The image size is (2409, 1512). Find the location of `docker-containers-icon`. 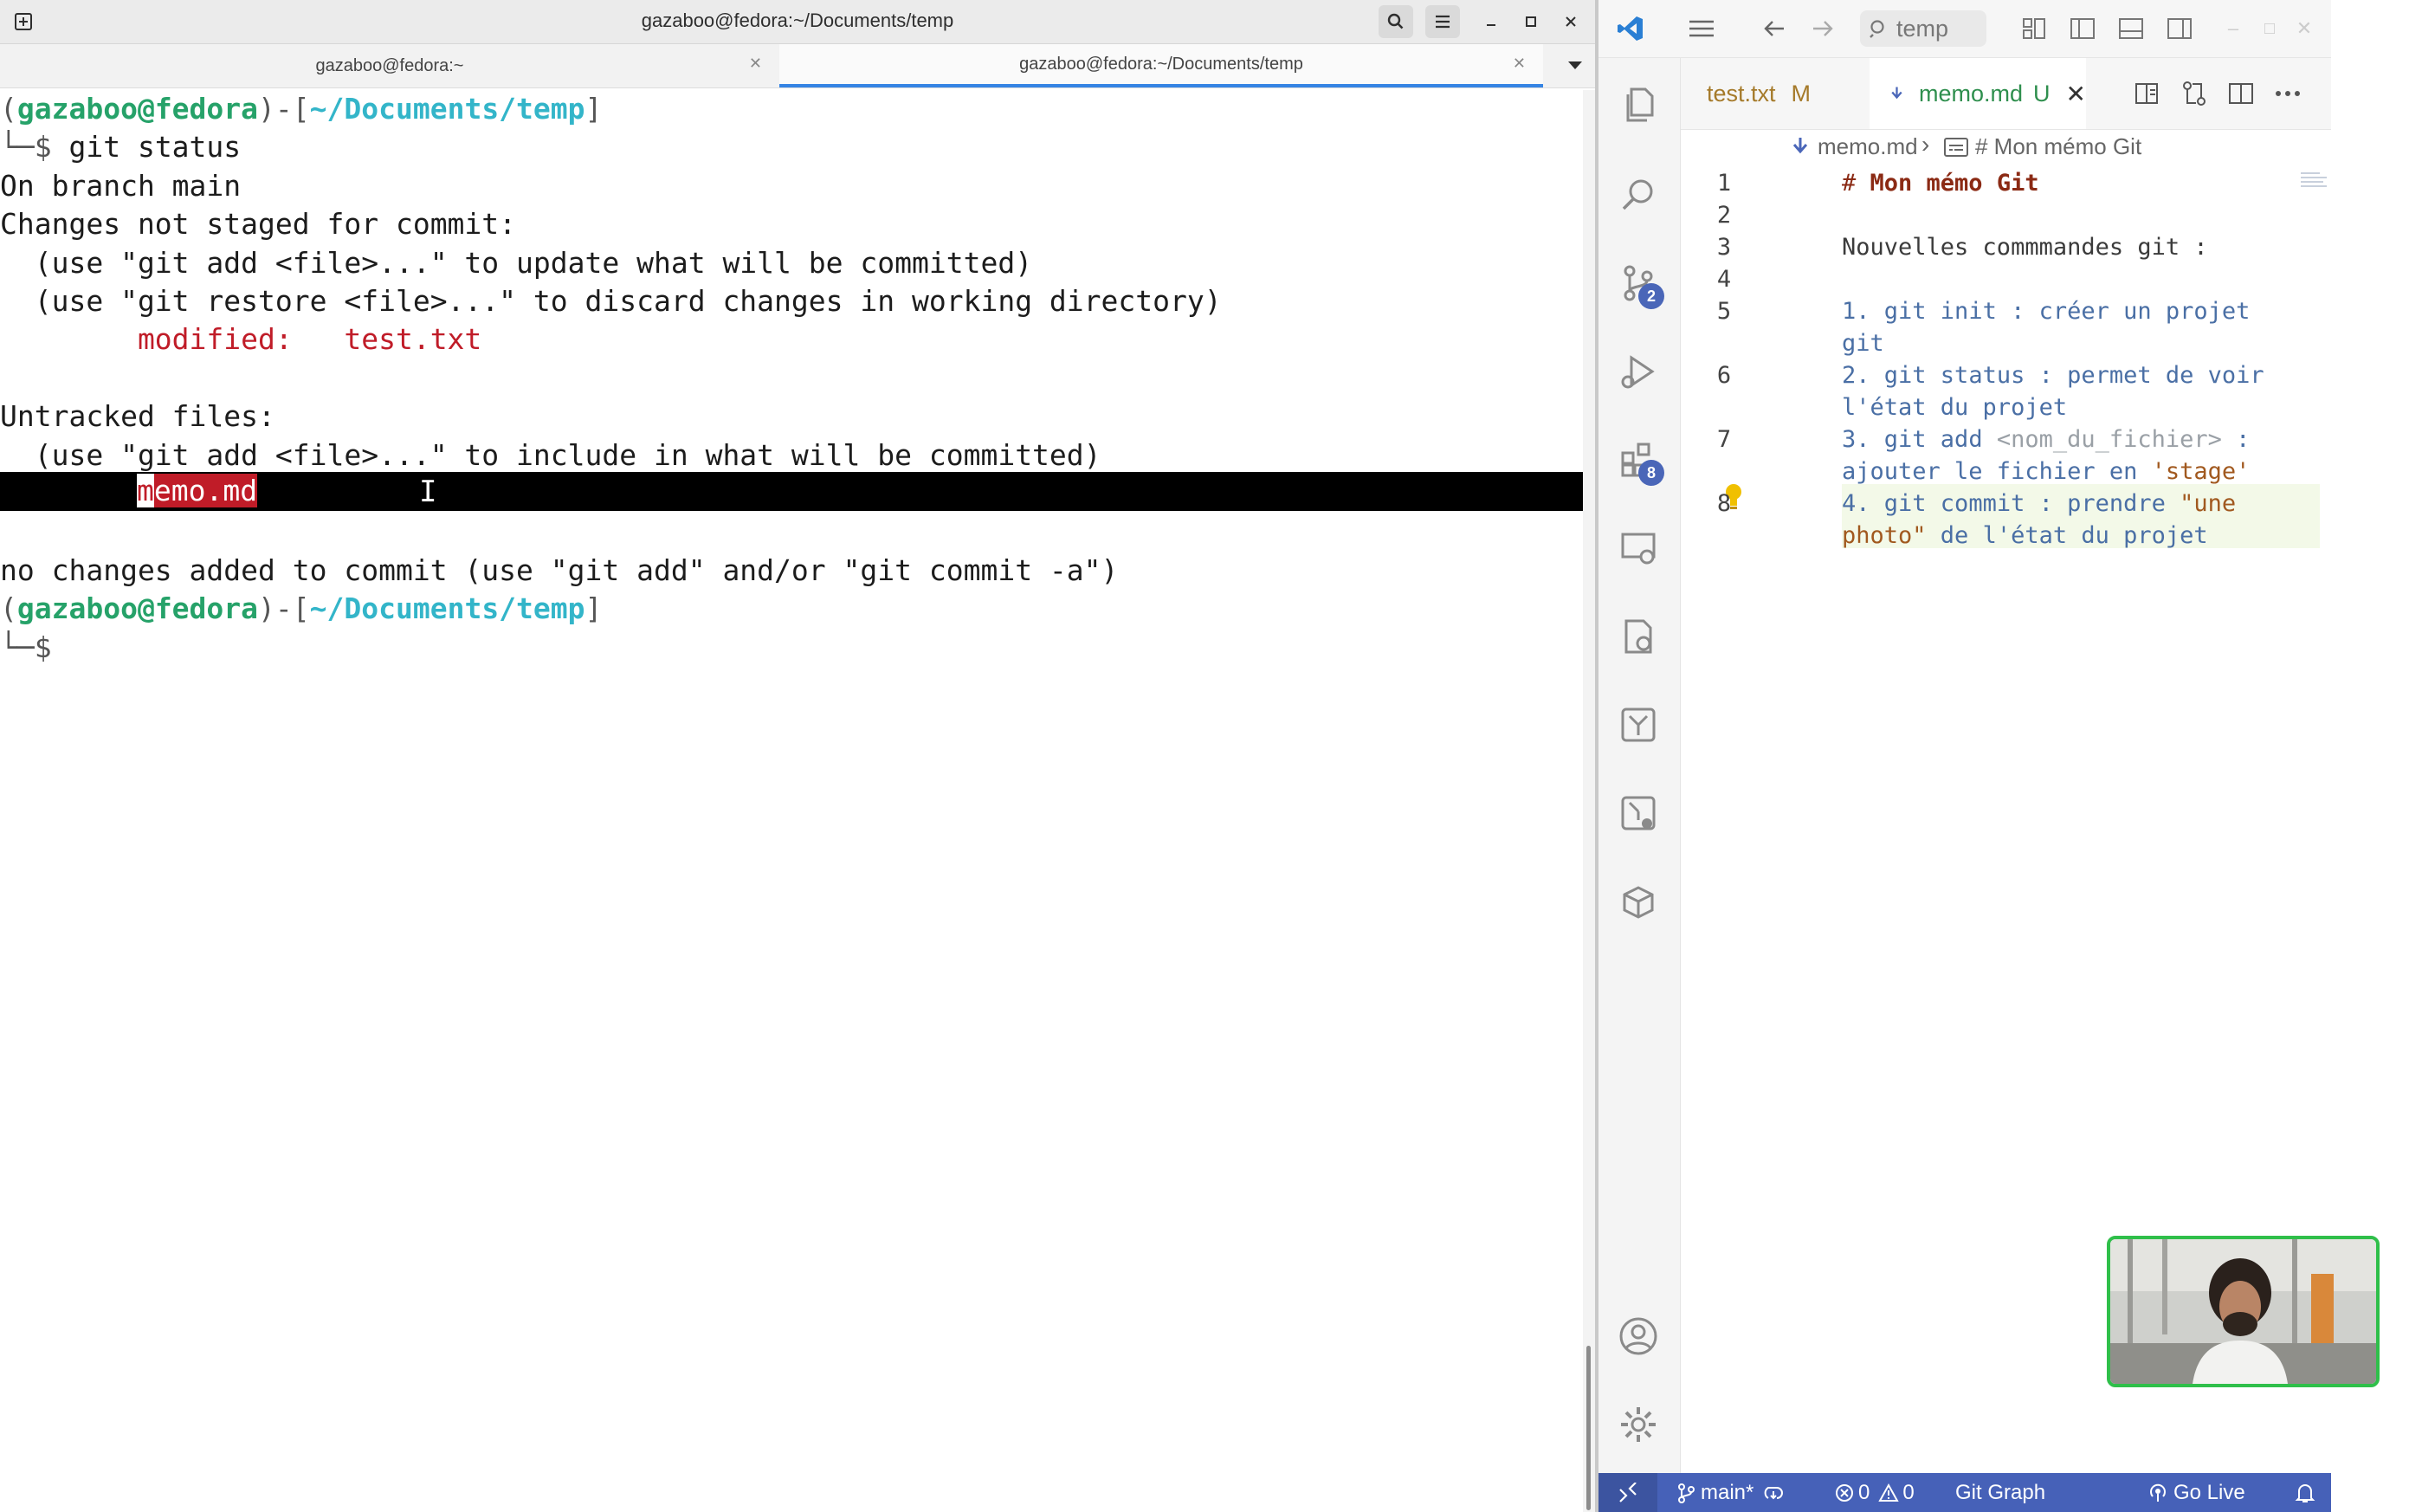

docker-containers-icon is located at coordinates (1638, 636).